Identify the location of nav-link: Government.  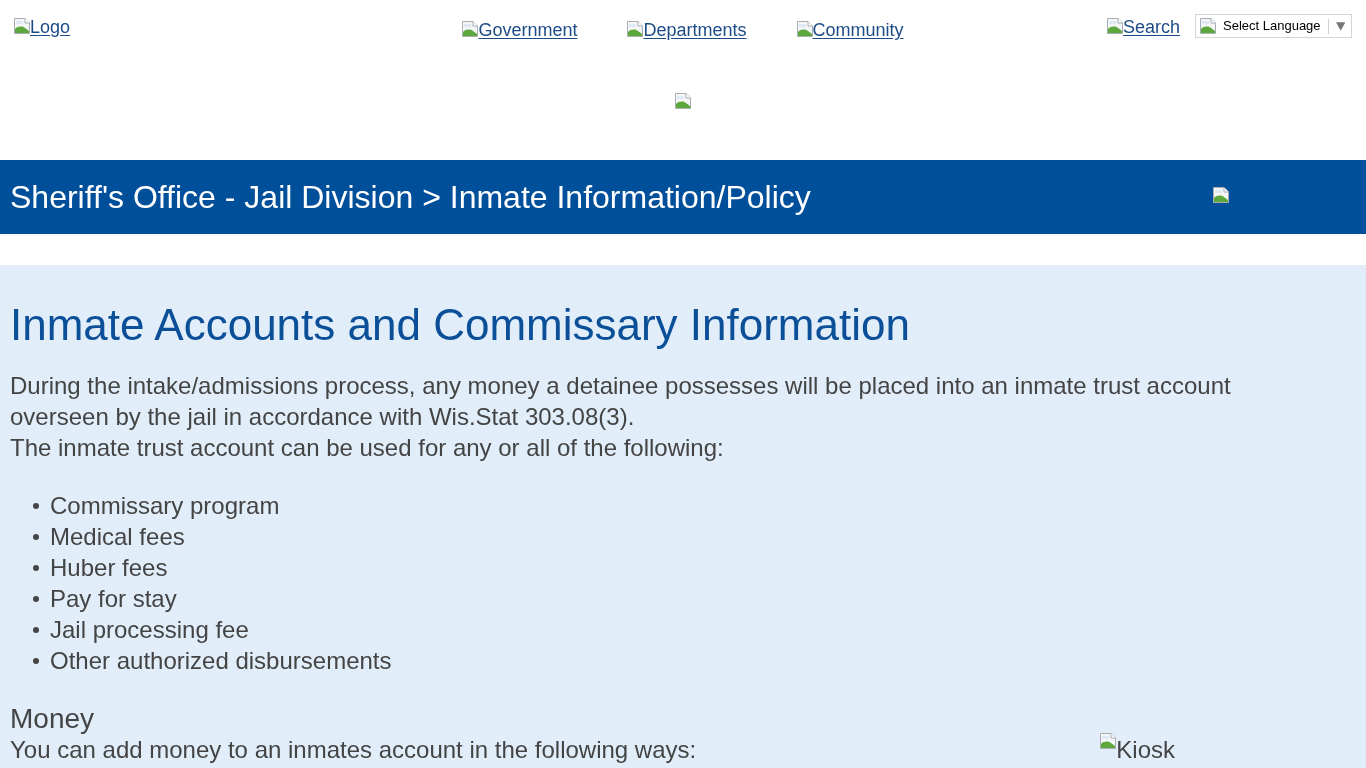
(520, 30).